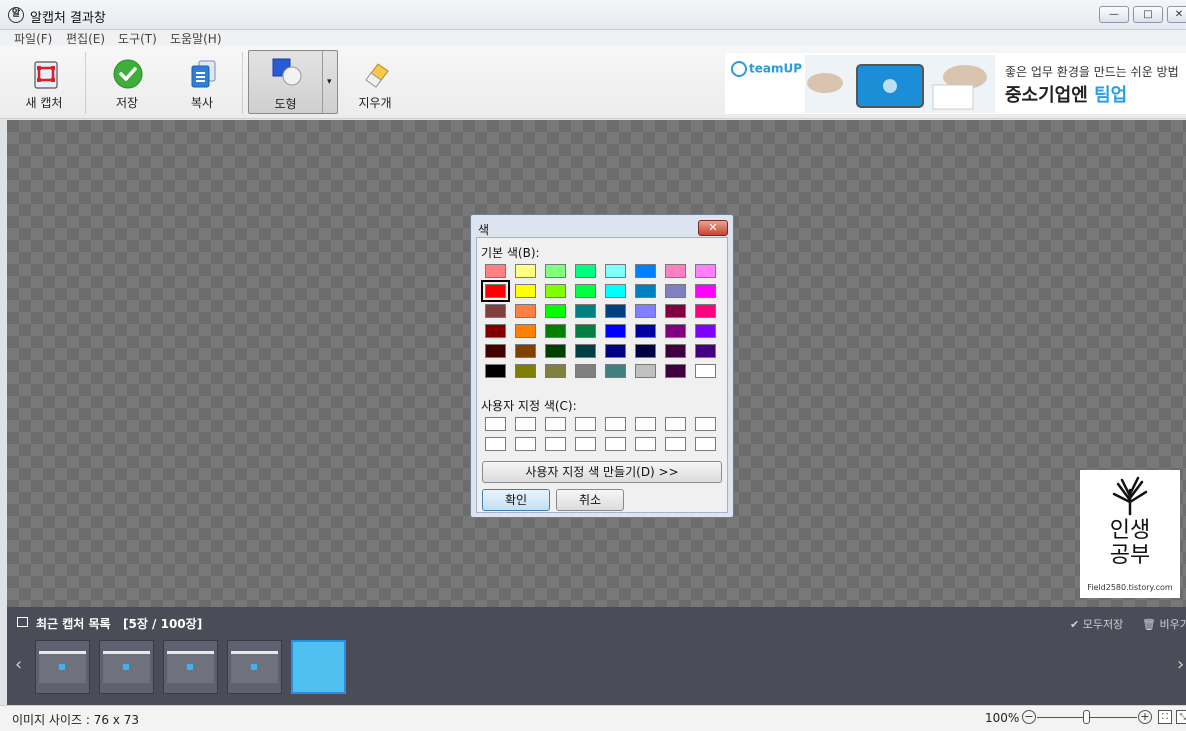 The width and height of the screenshot is (1186, 731). Describe the element at coordinates (1145, 717) in the screenshot. I see `zoom-in-icon: +` at that location.